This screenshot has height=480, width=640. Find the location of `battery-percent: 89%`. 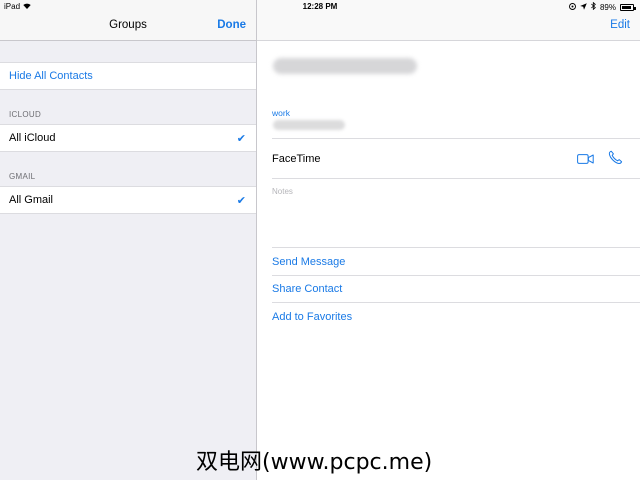

battery-percent: 89% is located at coordinates (607, 7).